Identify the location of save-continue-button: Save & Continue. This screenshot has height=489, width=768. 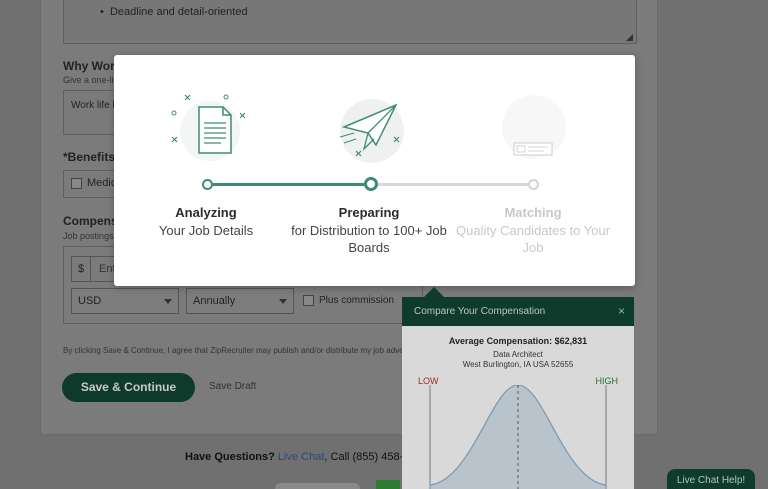
(128, 387).